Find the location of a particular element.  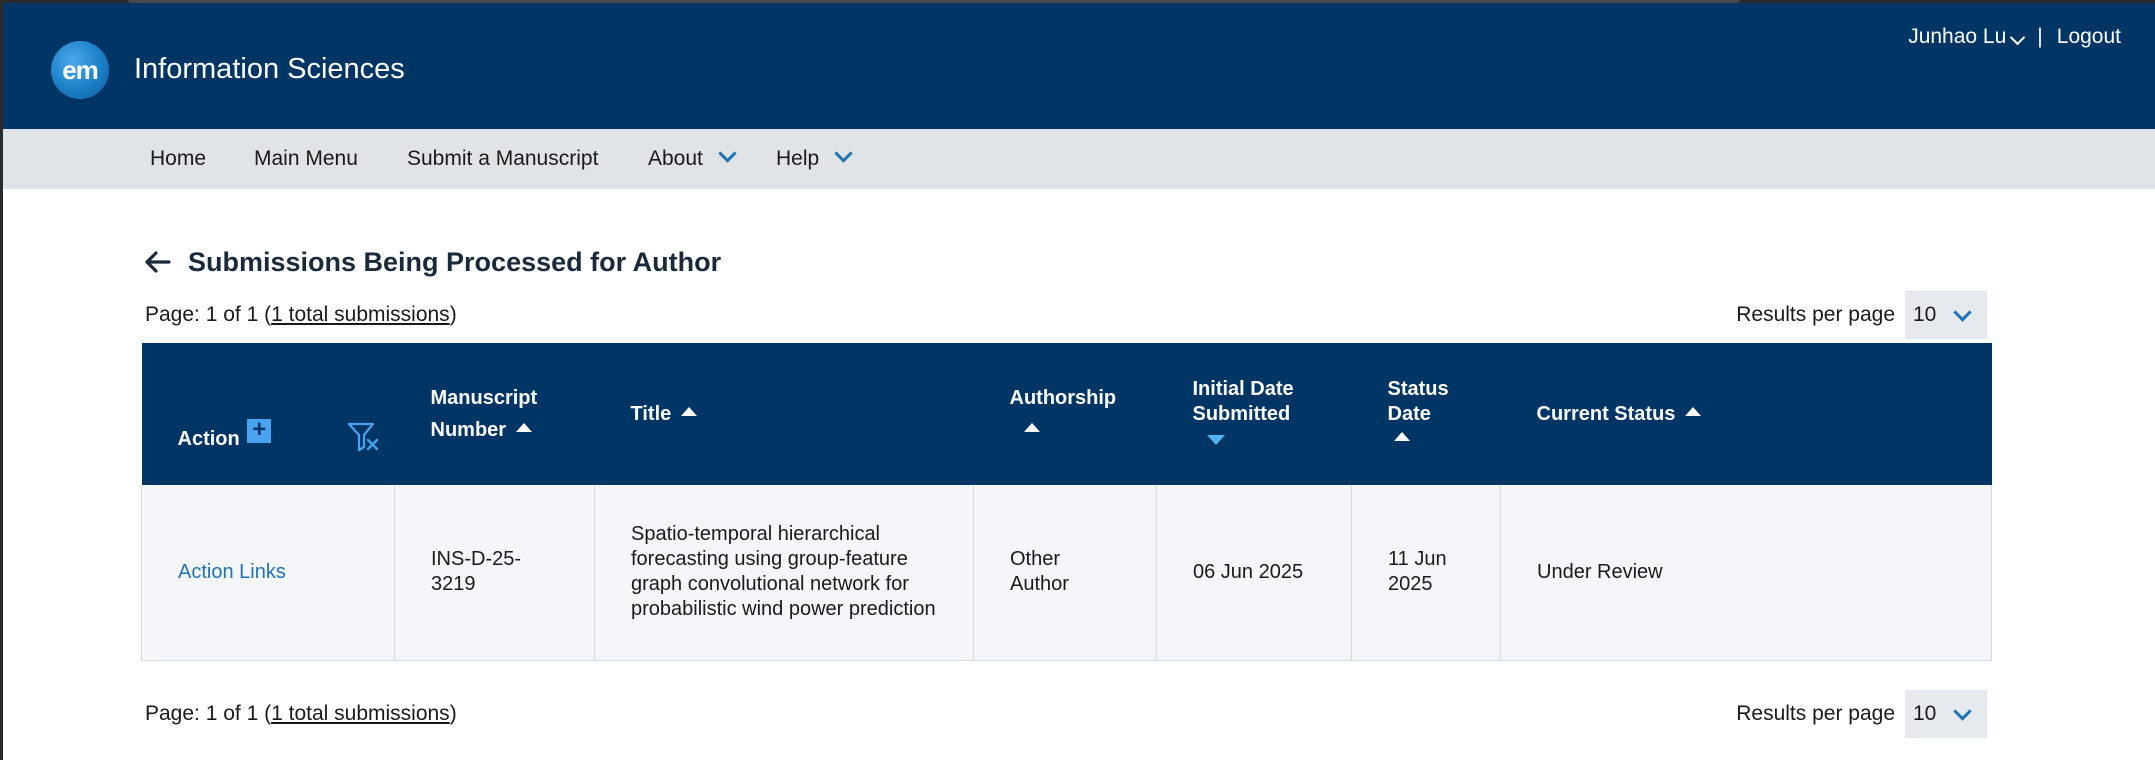

nav-submit-manuscript: Submit a Manuscript is located at coordinates (502, 159).